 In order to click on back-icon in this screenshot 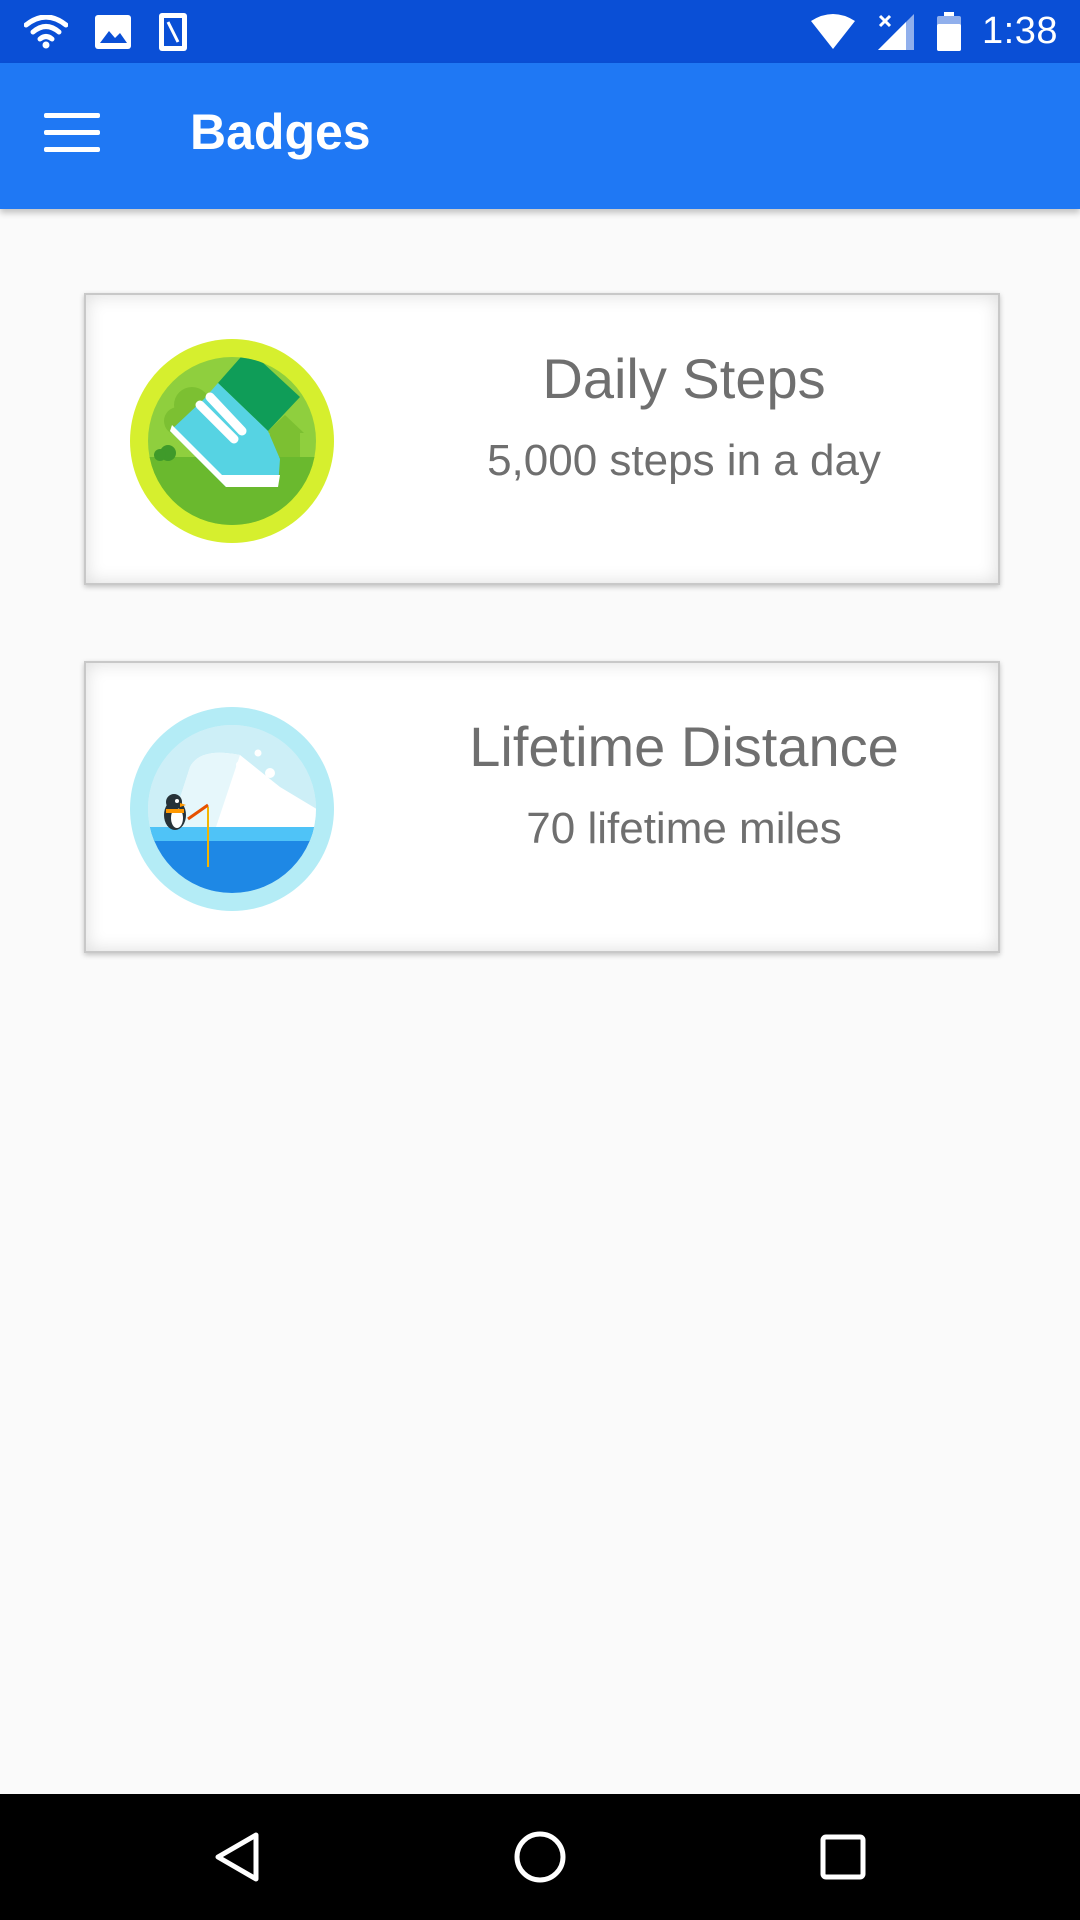, I will do `click(236, 1857)`.